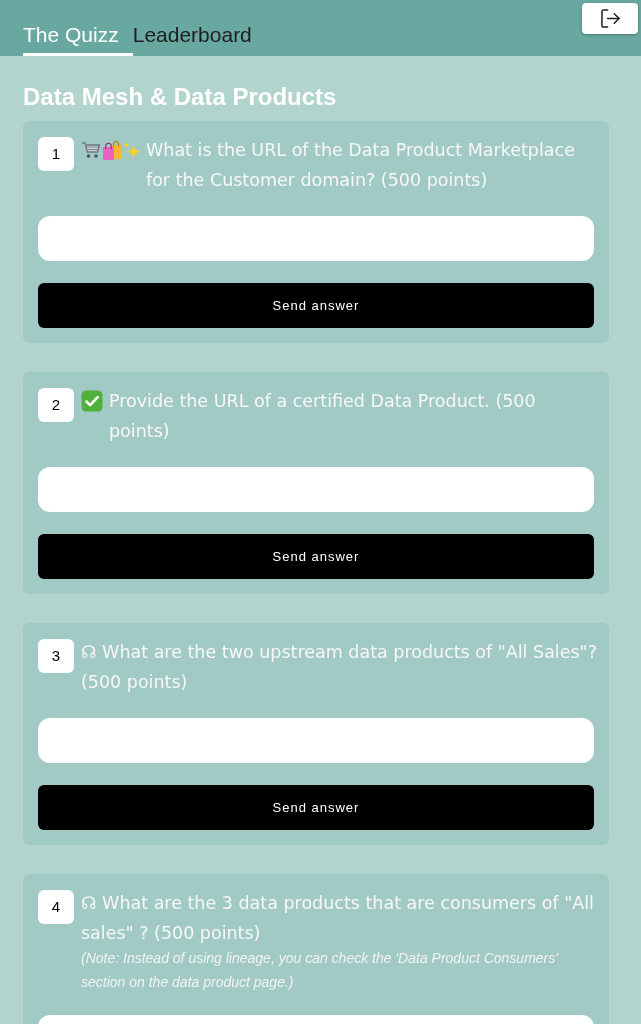 The height and width of the screenshot is (1024, 641). What do you see at coordinates (338, 918) in the screenshot?
I see `question-text: ☊ What are the 3 data products that are consumers of "All sales" ? (500 points)` at bounding box center [338, 918].